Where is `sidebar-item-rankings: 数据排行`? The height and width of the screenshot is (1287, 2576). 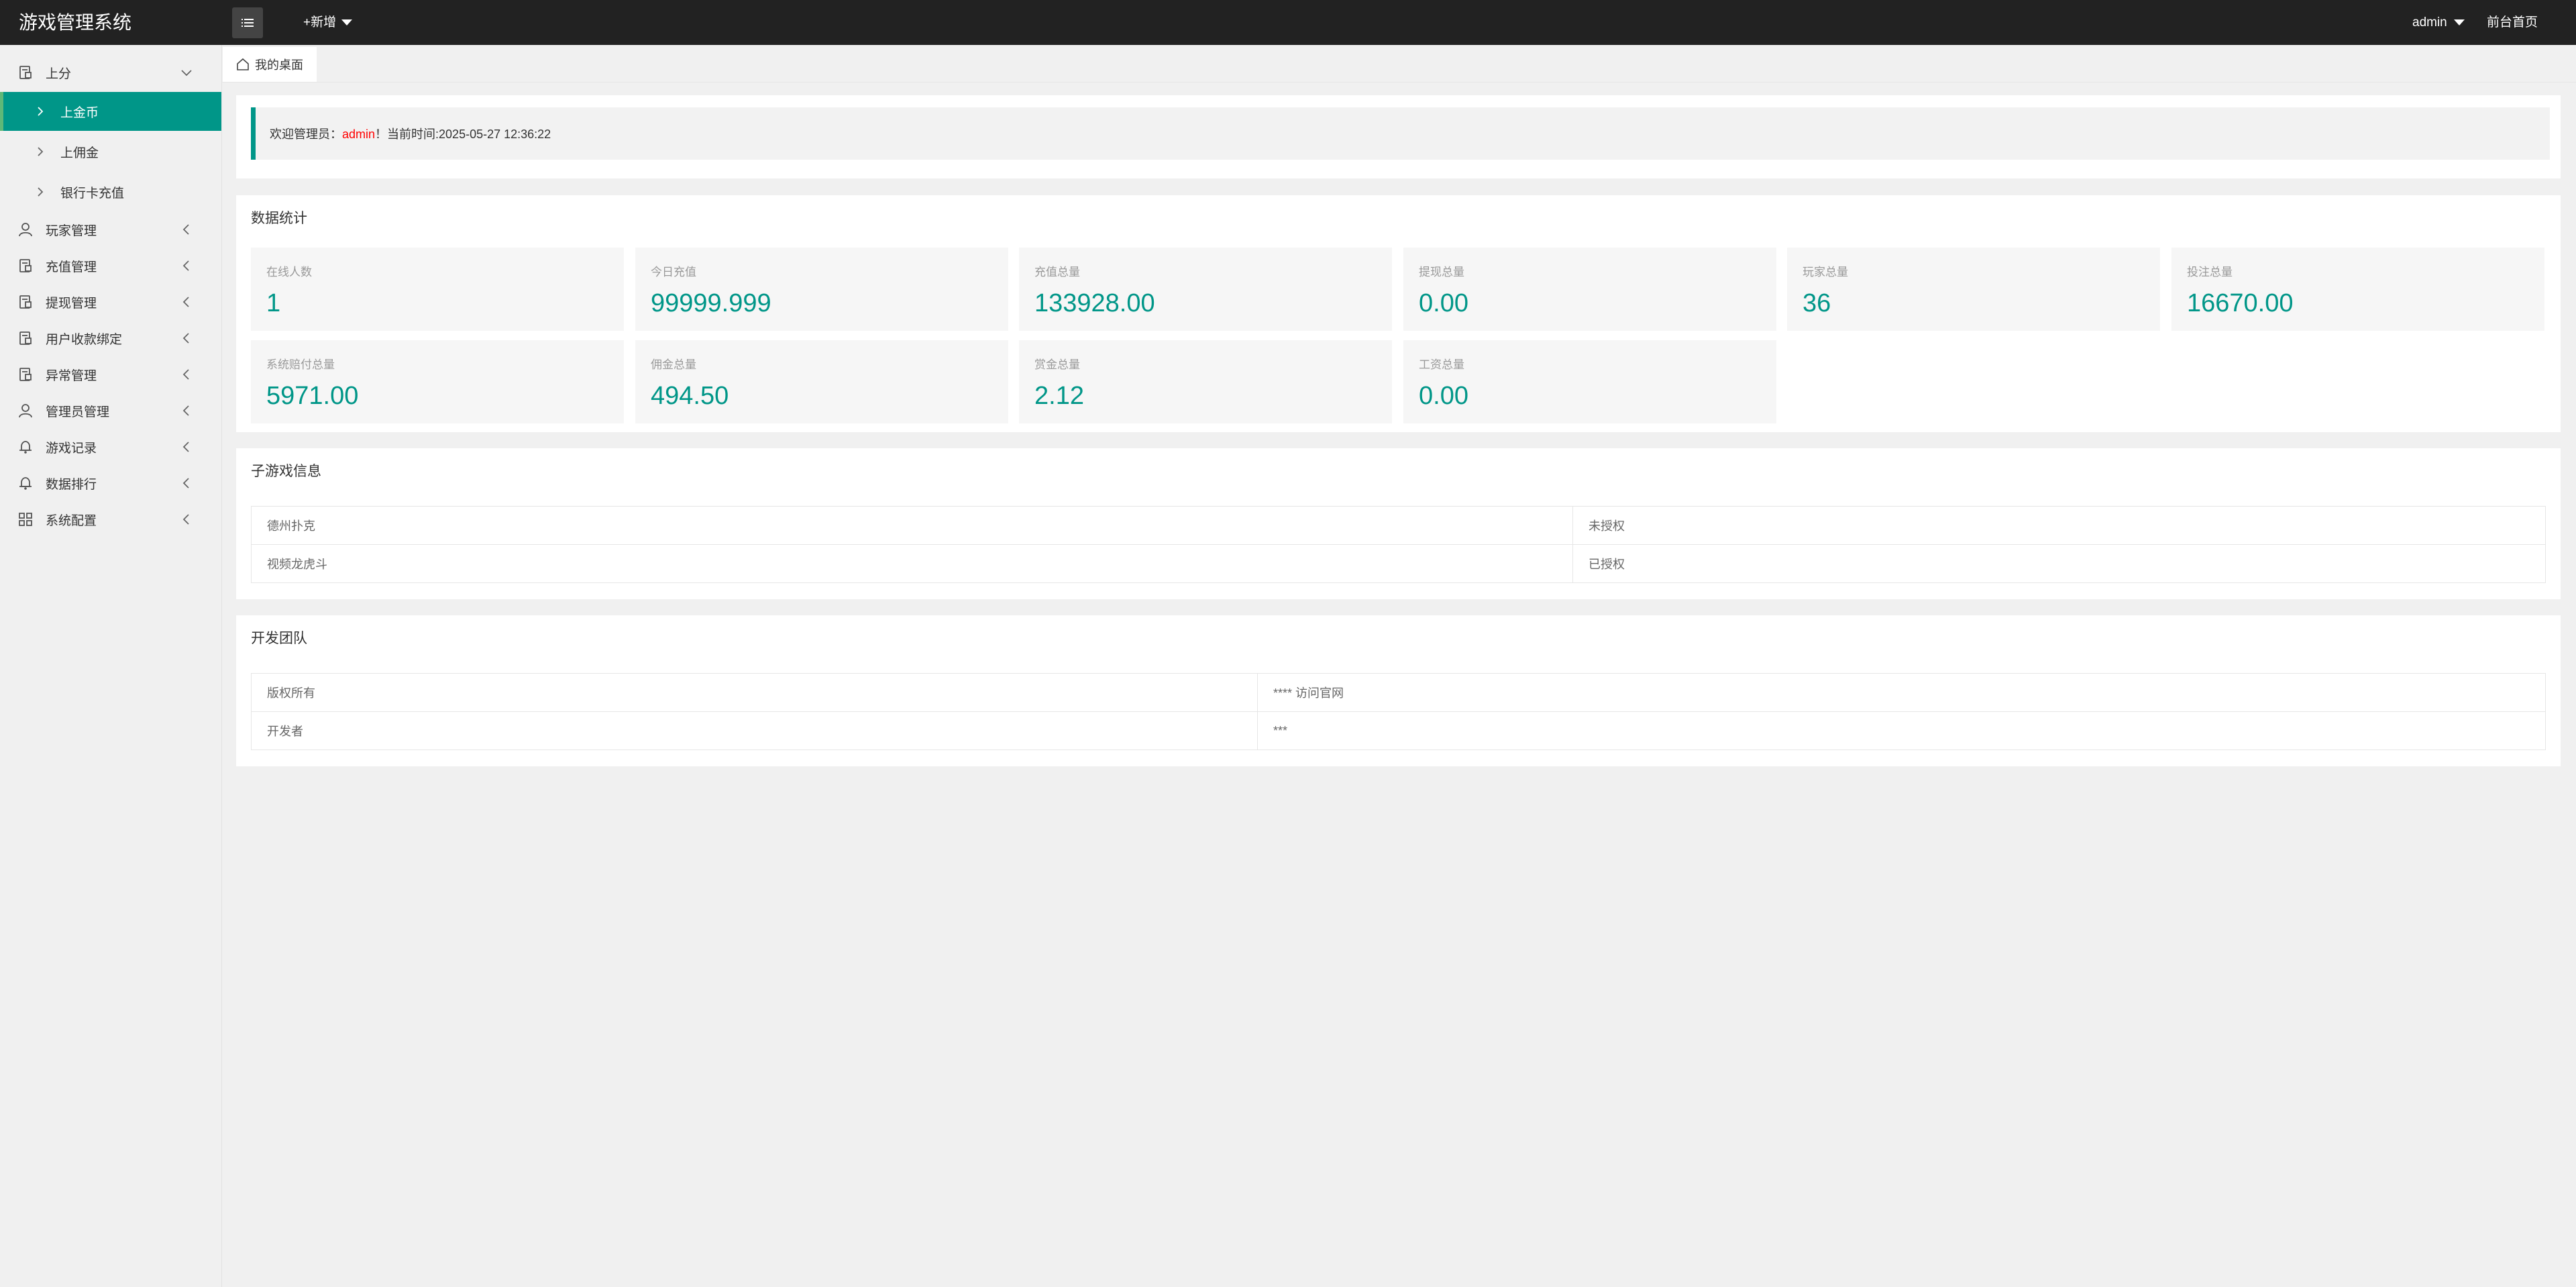
sidebar-item-rankings: 数据排行 is located at coordinates (110, 483).